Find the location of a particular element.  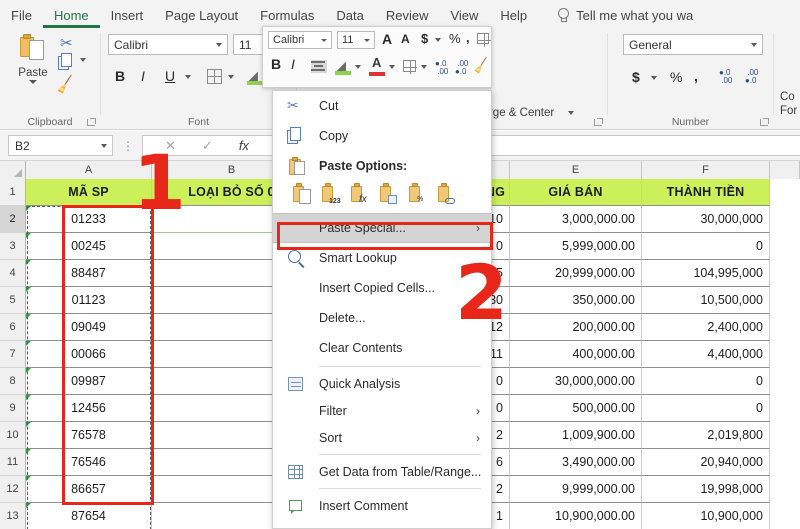

menu-item-quick-analysis: Quick Analysis is located at coordinates (382, 383).